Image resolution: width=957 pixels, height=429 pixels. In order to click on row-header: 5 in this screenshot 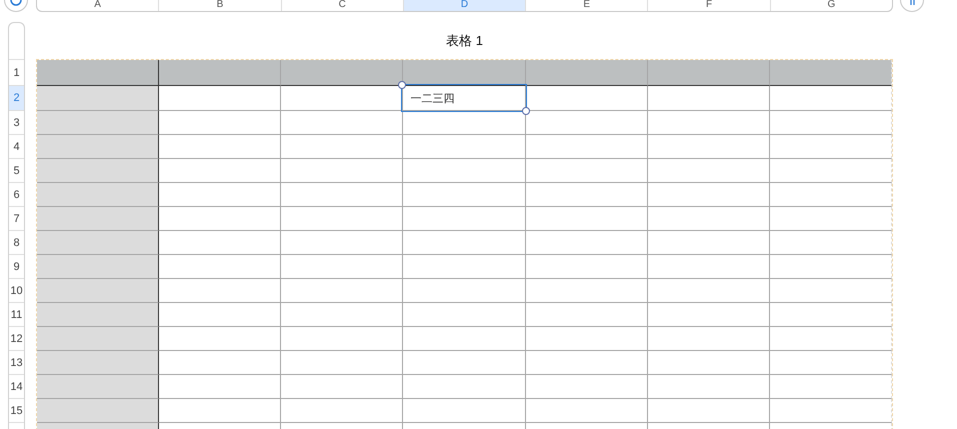, I will do `click(16, 171)`.